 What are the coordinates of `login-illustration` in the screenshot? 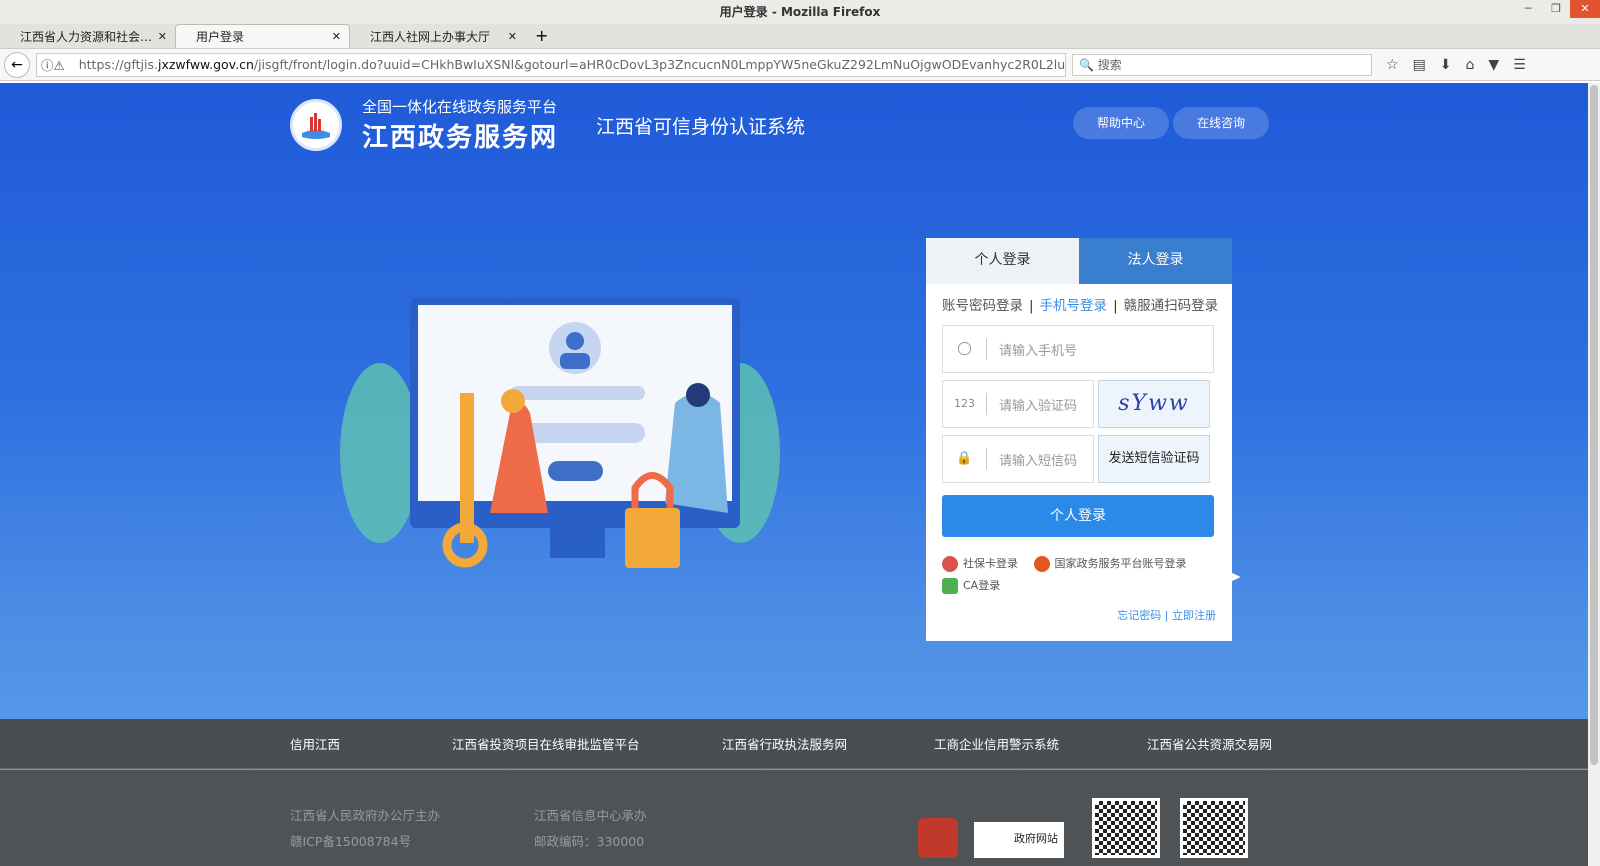 It's located at (560, 433).